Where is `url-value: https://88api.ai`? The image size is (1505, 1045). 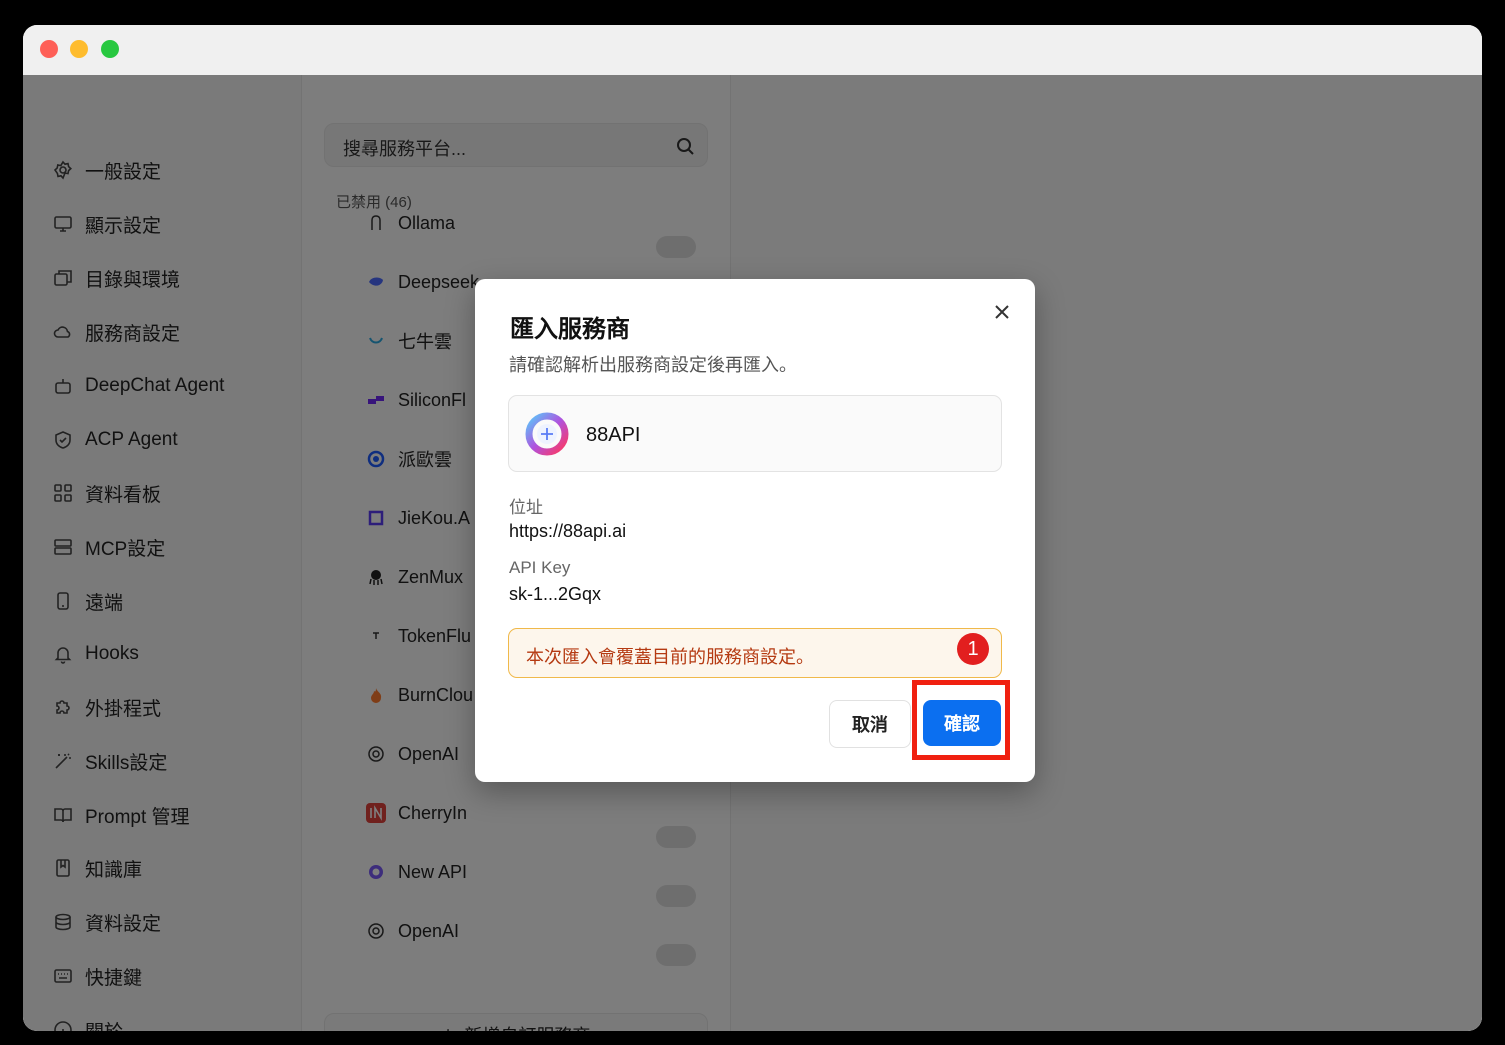
url-value: https://88api.ai is located at coordinates (568, 531).